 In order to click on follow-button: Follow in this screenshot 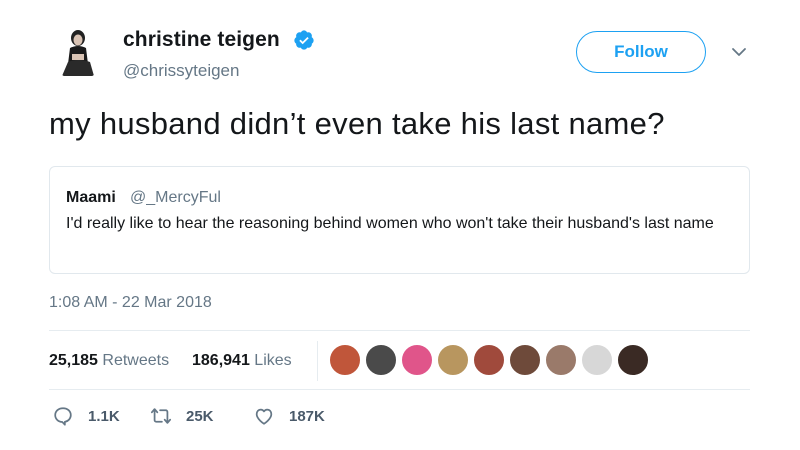, I will do `click(641, 52)`.